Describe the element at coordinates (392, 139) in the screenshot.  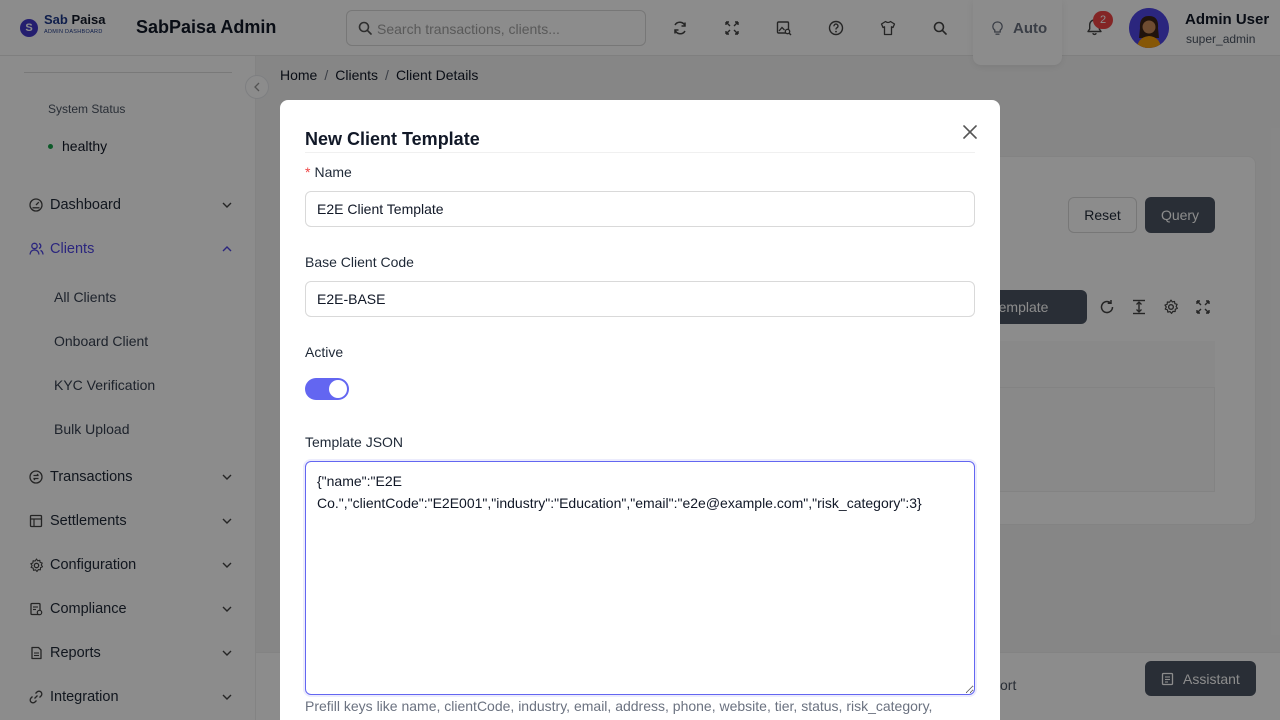
I see `modal-title: New Client Template` at that location.